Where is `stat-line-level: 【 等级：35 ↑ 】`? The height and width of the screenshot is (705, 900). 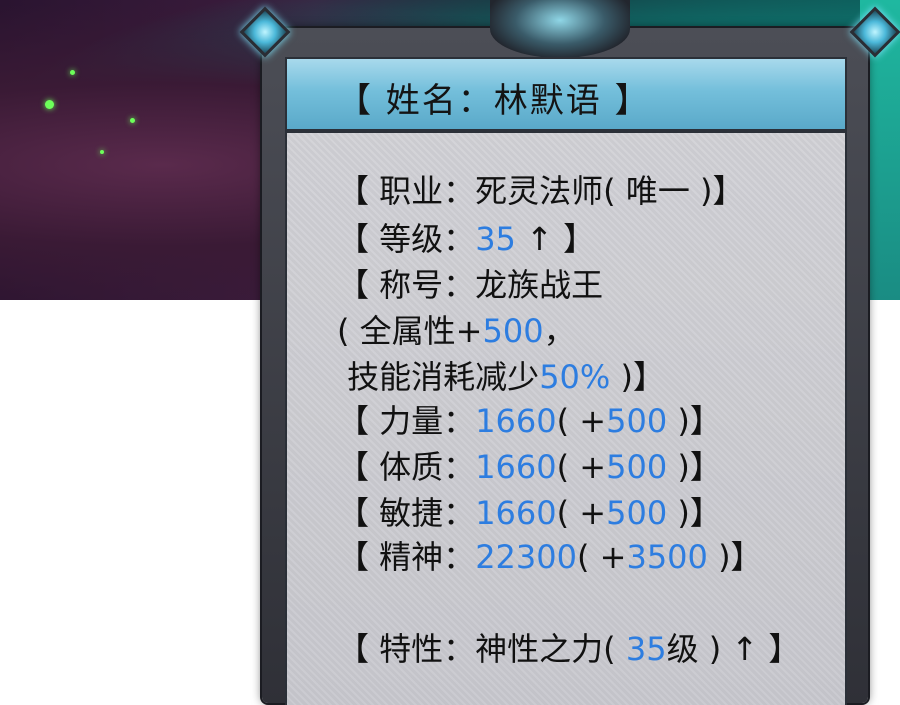 stat-line-level: 【 等级：35 ↑ 】 is located at coordinates (466, 239).